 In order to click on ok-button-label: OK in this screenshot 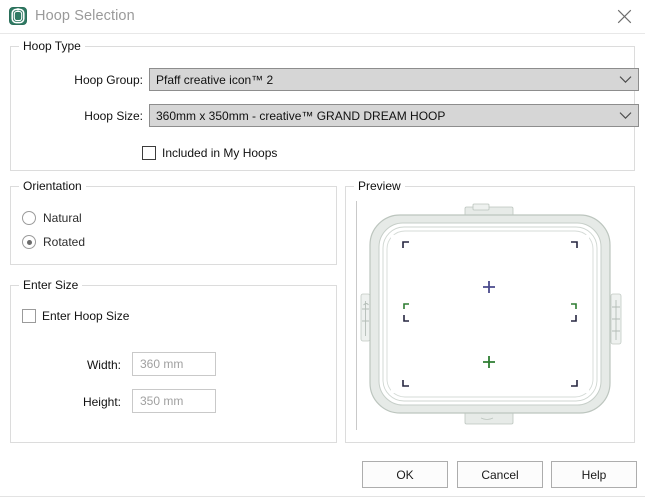, I will do `click(405, 474)`.